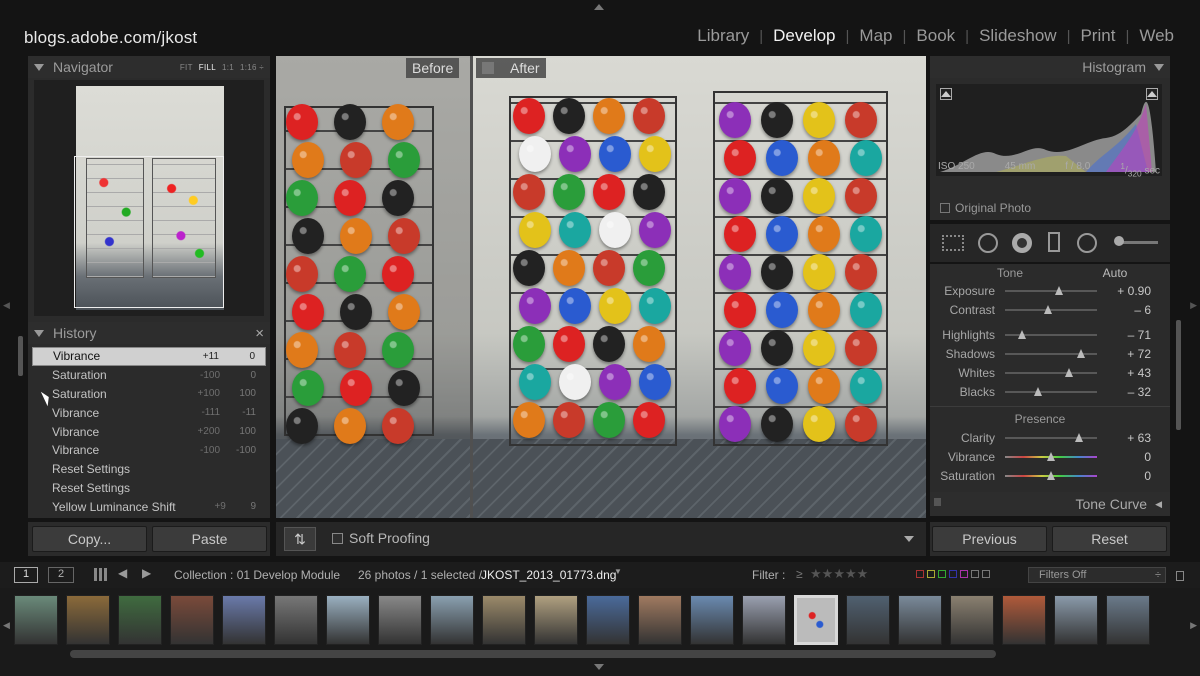 The image size is (1200, 676). Describe the element at coordinates (1124, 392) in the screenshot. I see `slider-value: – 32` at that location.